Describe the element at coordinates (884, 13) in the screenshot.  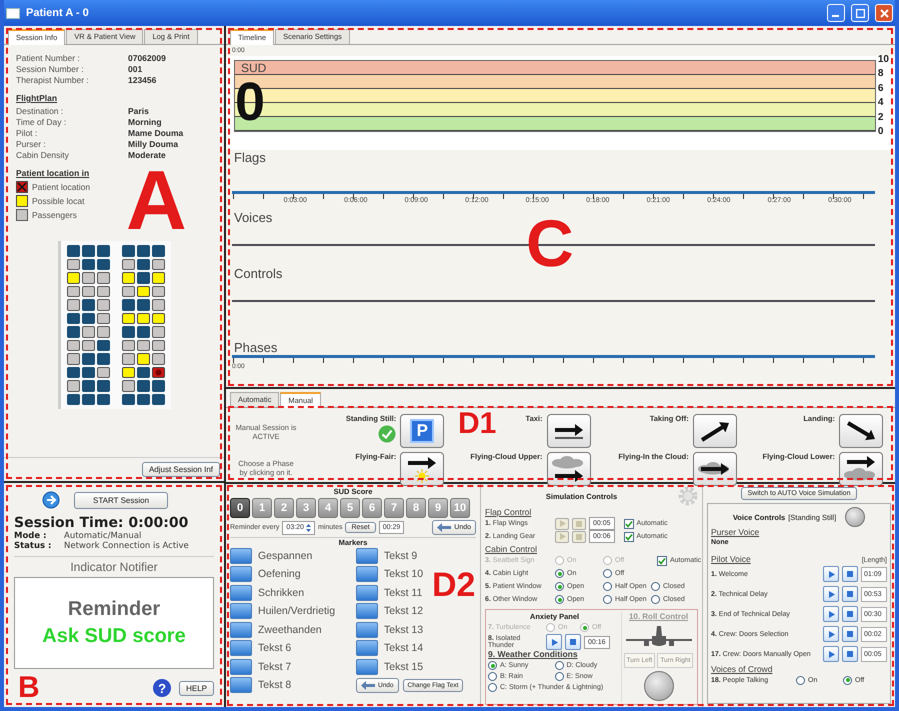
I see `close-button` at that location.